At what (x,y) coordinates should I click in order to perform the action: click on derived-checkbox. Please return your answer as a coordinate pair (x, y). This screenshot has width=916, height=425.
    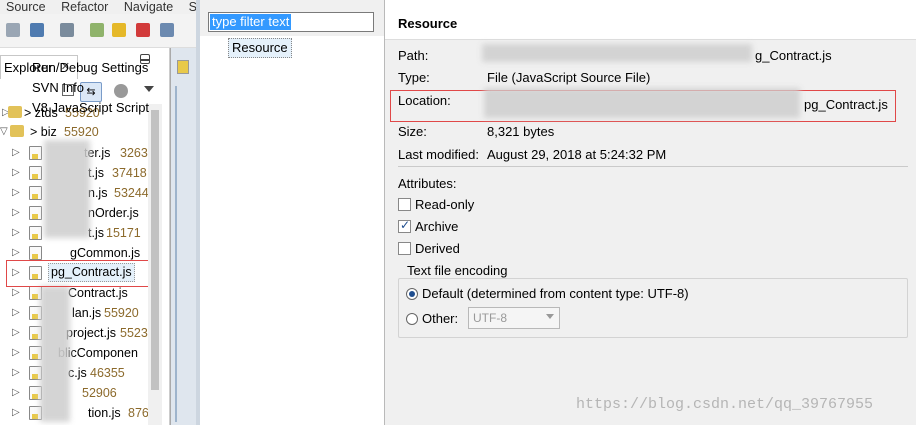
    Looking at the image, I should click on (404, 248).